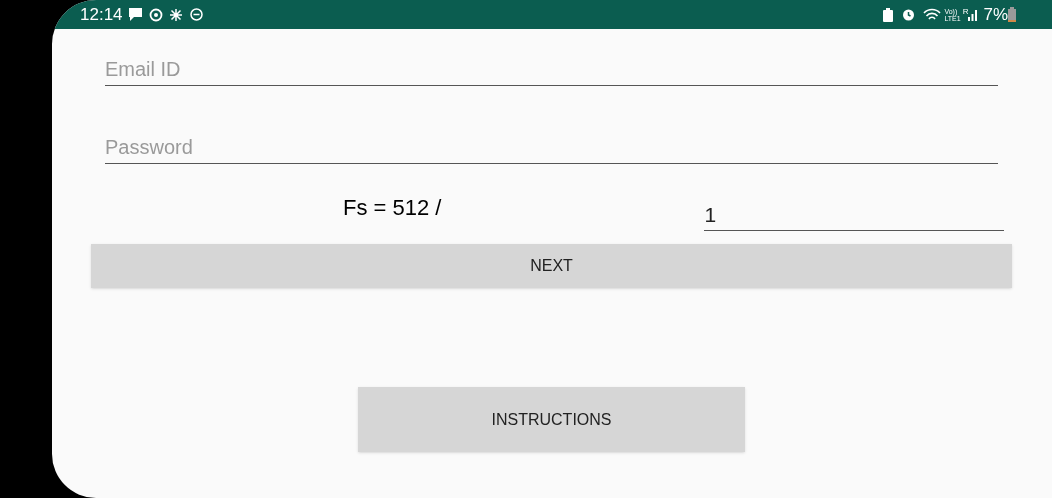  I want to click on roaming-label: R, so click(965, 12).